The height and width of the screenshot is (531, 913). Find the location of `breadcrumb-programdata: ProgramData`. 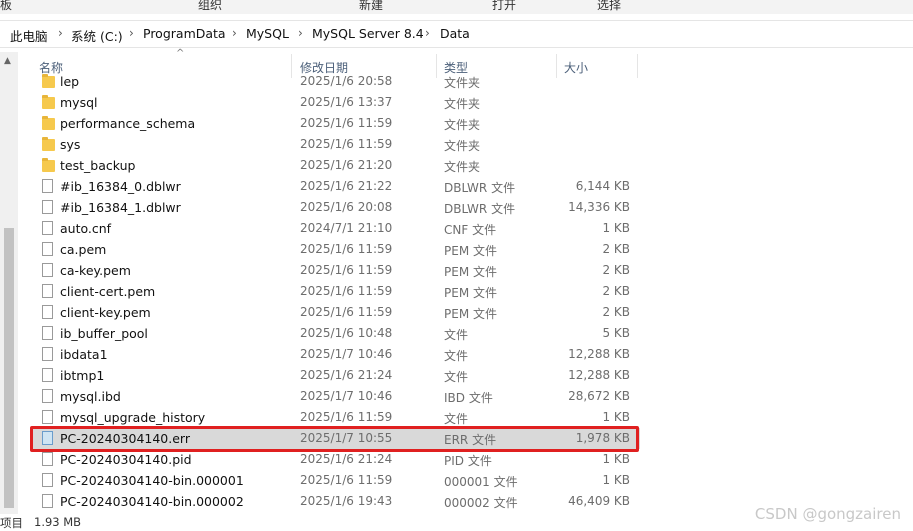

breadcrumb-programdata: ProgramData is located at coordinates (184, 33).